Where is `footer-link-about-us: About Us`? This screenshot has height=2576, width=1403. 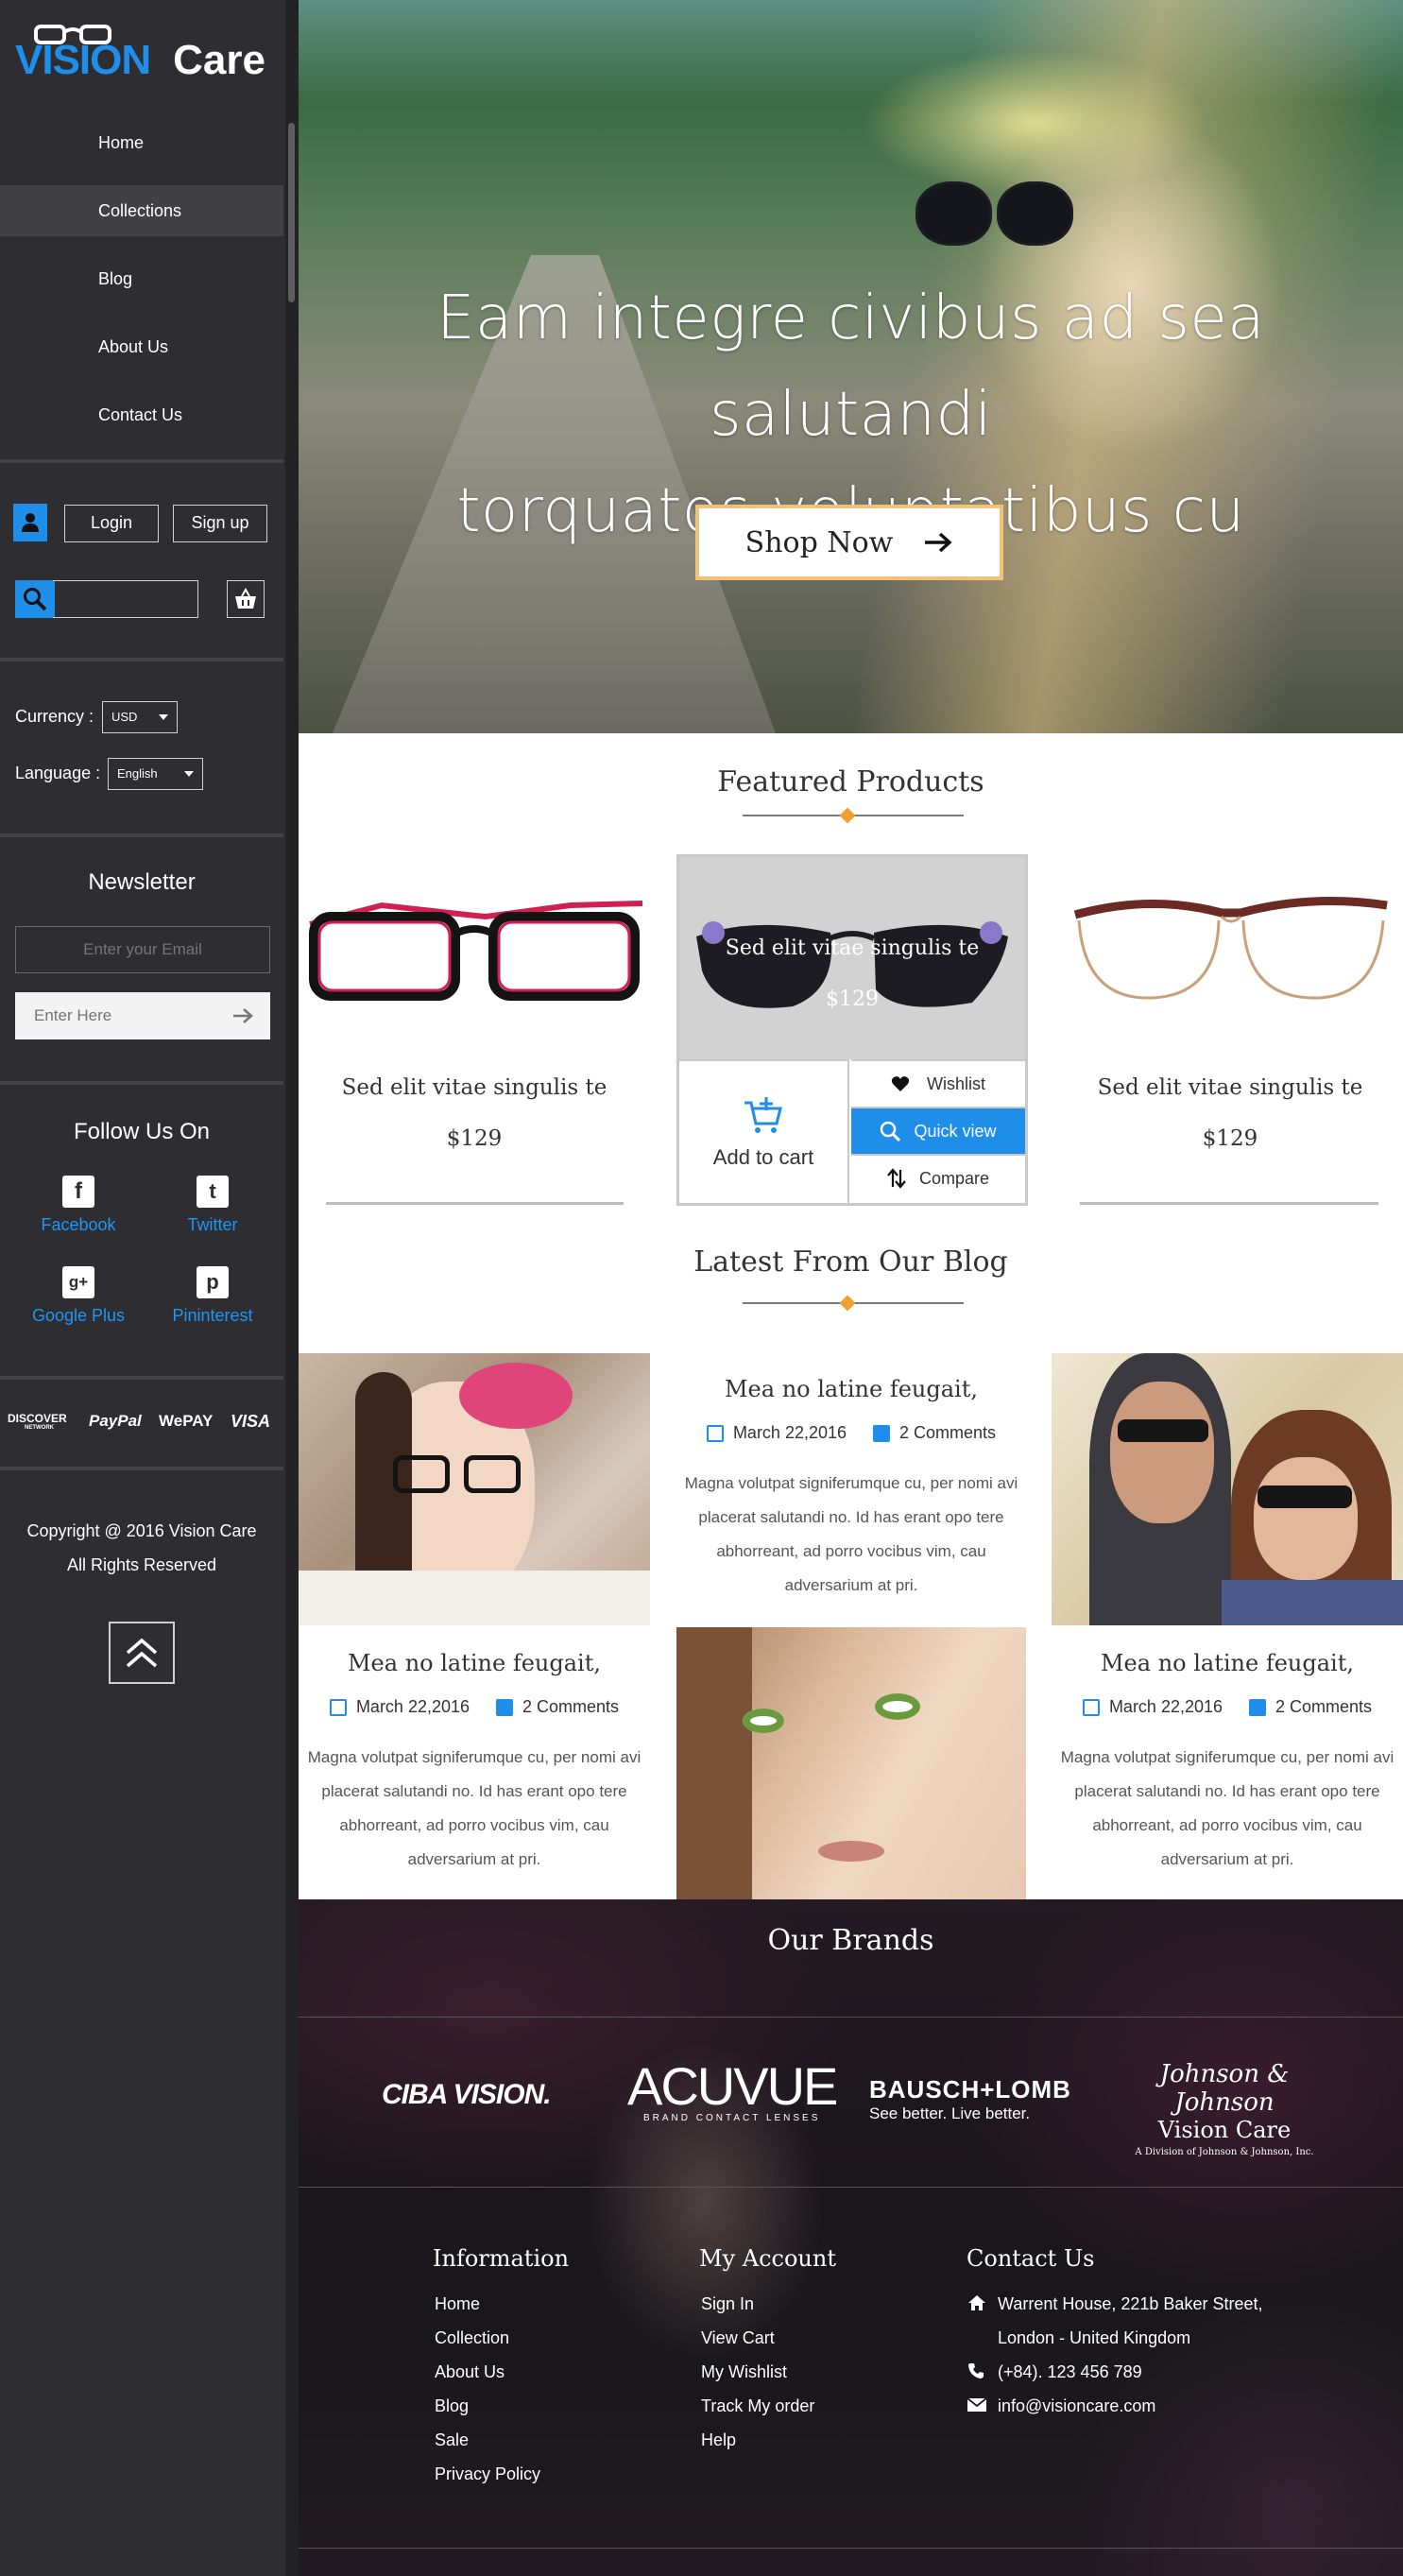 footer-link-about-us: About Us is located at coordinates (470, 2372).